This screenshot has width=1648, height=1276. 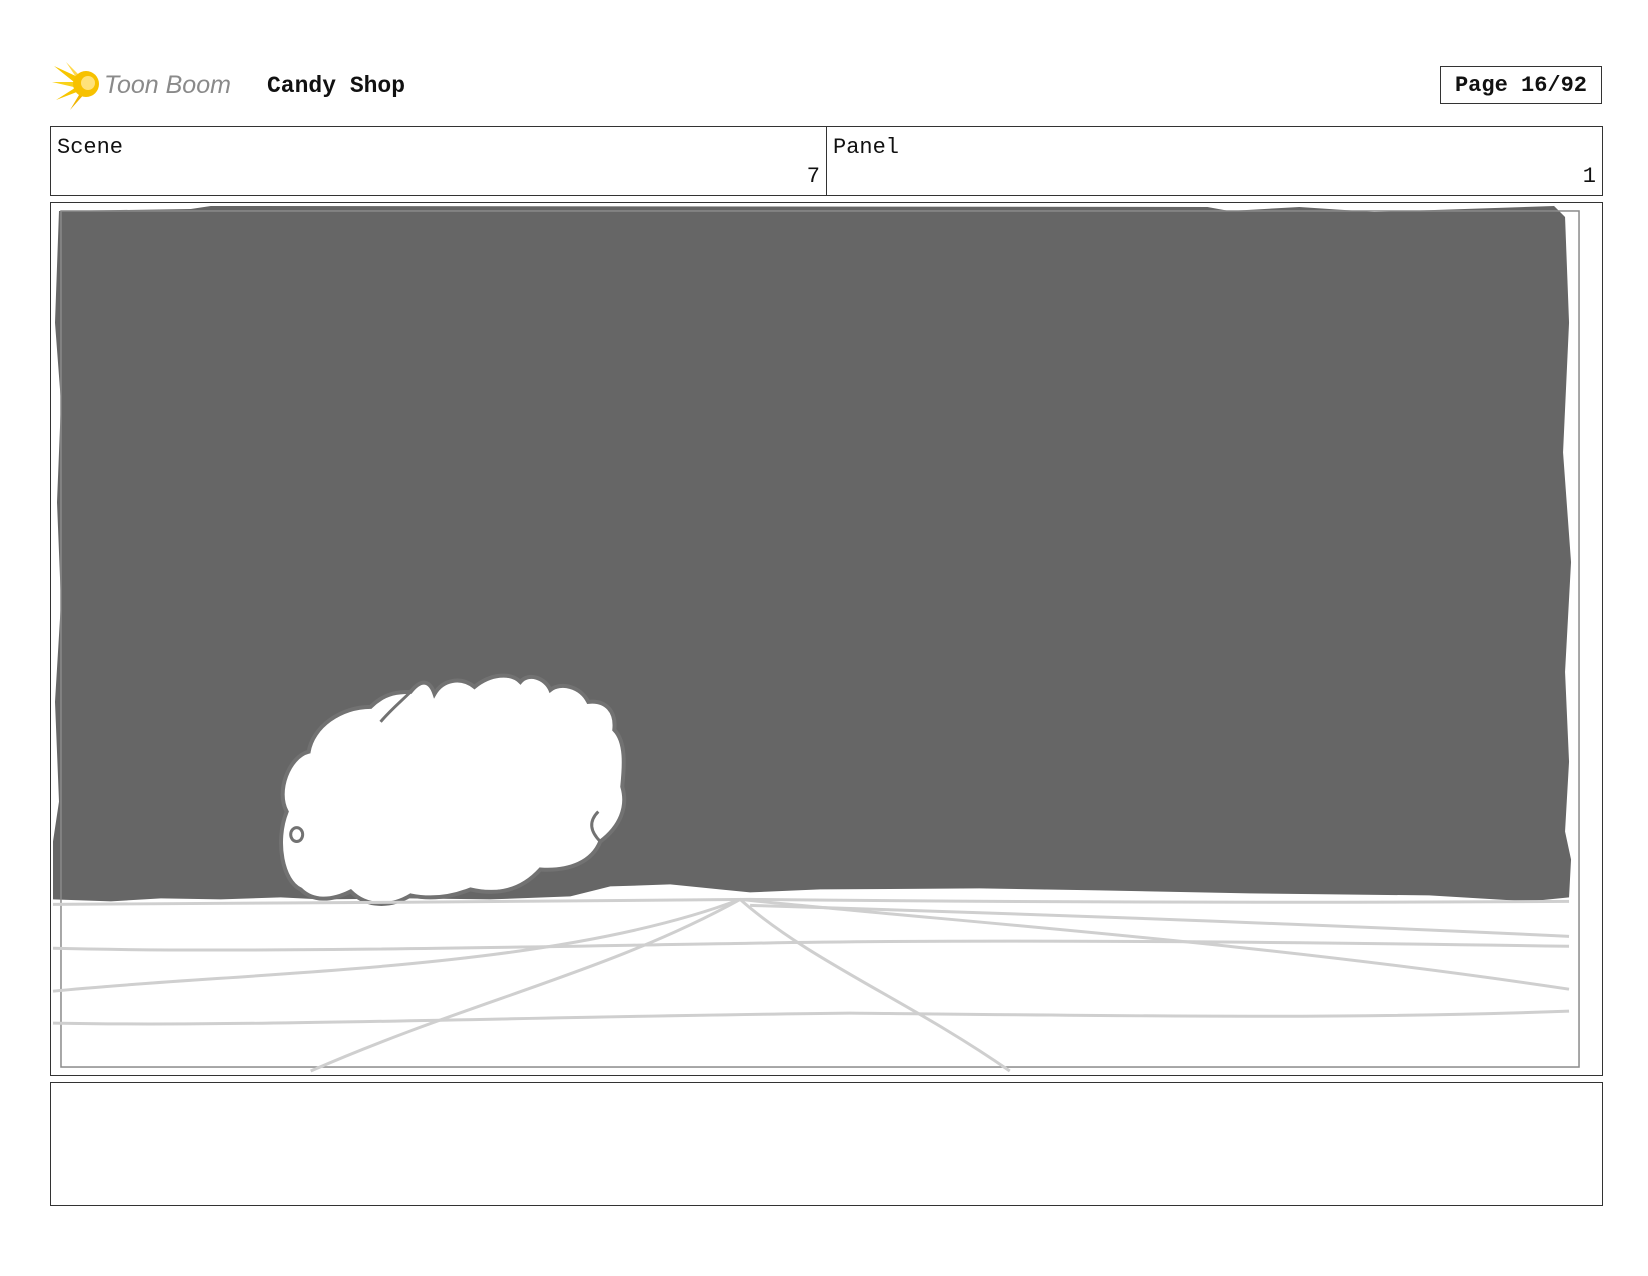 I want to click on scene-panel-info: Scene 7 Panel 1, so click(x=826, y=161).